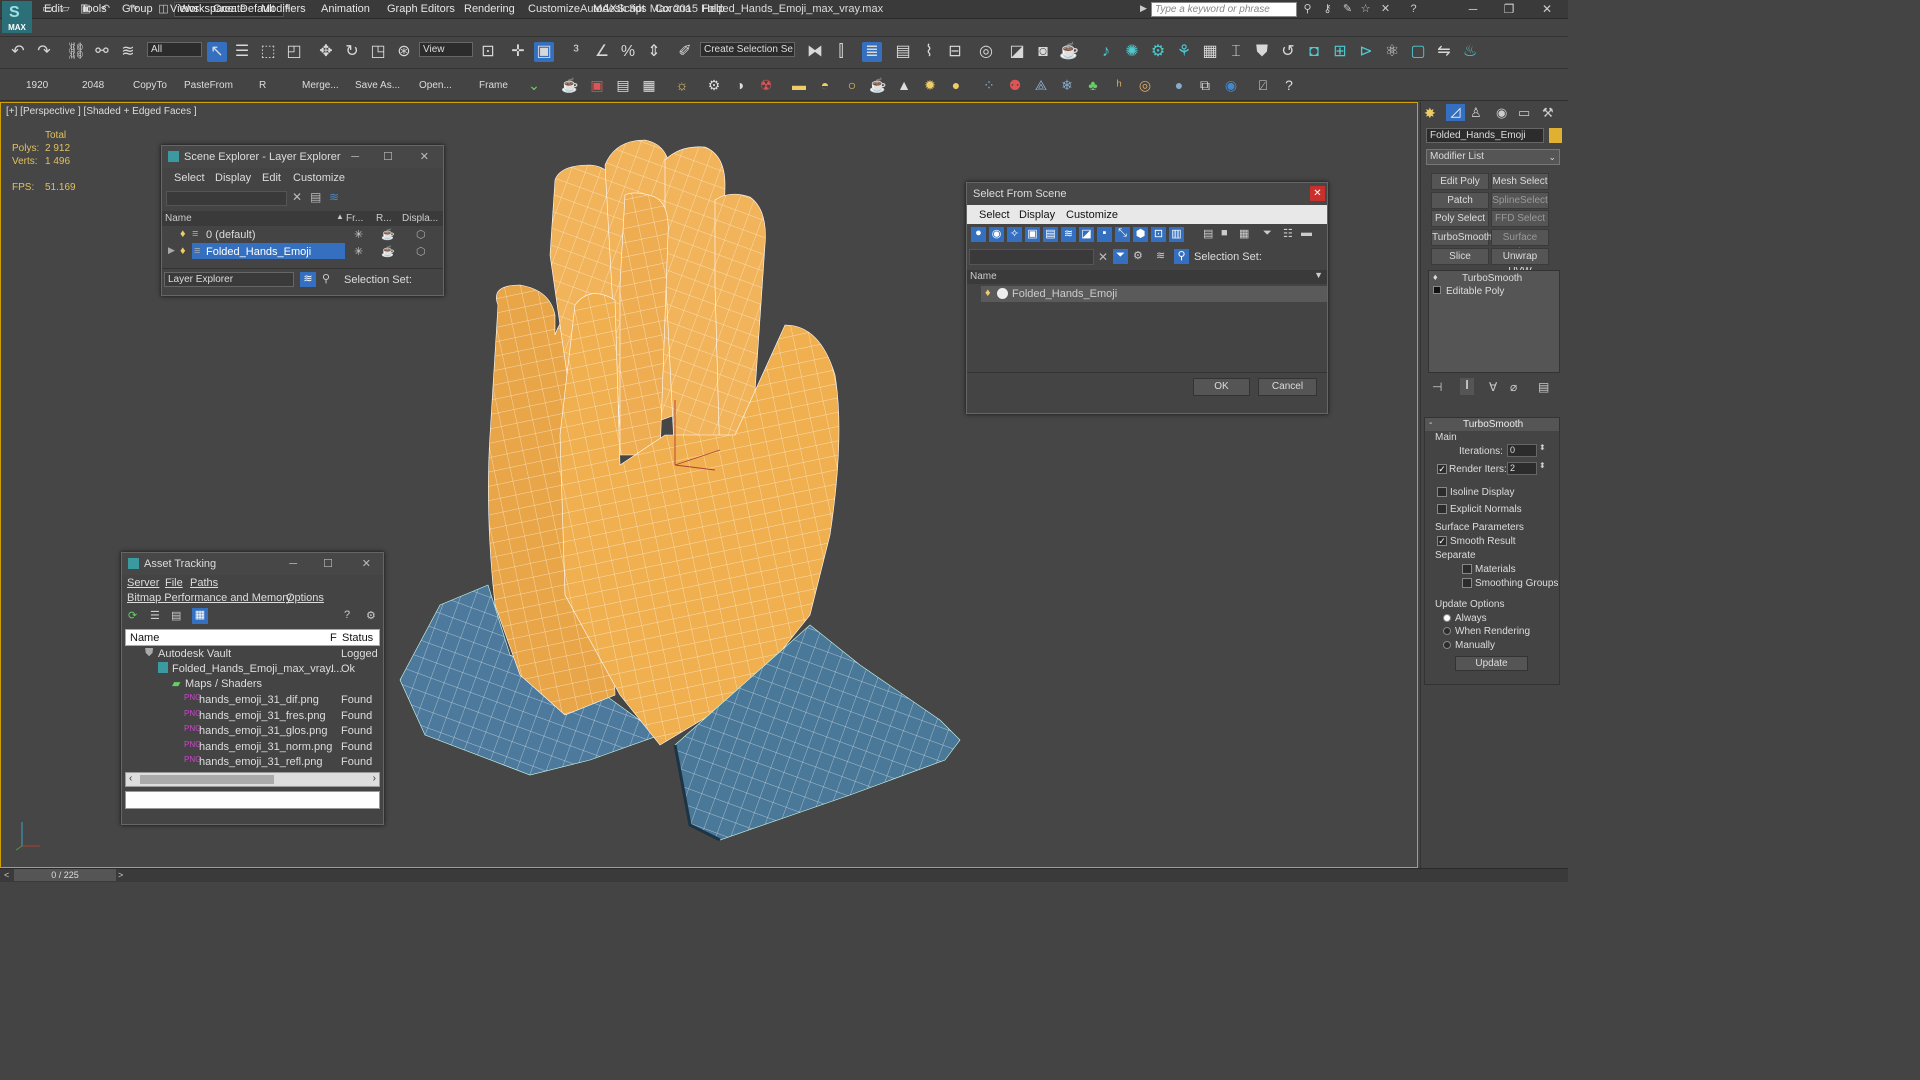 This screenshot has height=1080, width=1920. I want to click on smooth-result-checkbox: ✓, so click(1442, 541).